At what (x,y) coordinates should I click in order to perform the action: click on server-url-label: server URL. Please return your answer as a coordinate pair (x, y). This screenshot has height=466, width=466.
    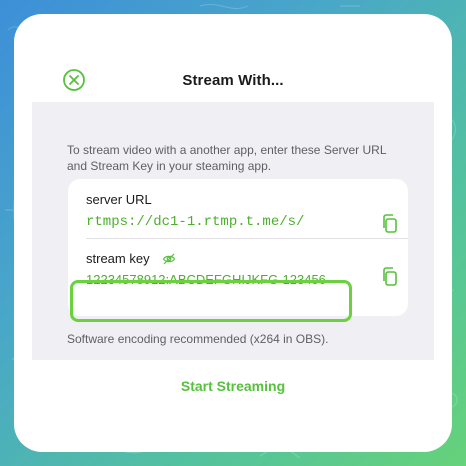
    Looking at the image, I should click on (119, 199).